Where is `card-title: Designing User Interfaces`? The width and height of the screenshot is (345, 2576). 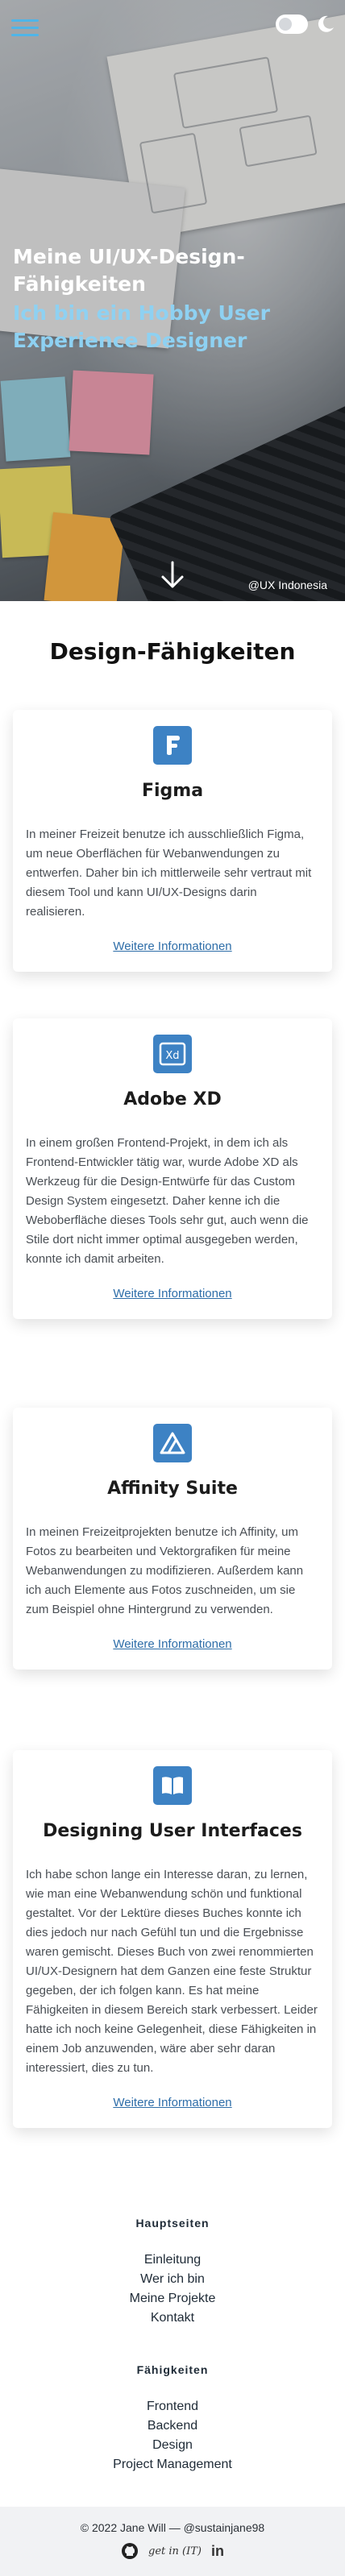
card-title: Designing User Interfaces is located at coordinates (173, 1831).